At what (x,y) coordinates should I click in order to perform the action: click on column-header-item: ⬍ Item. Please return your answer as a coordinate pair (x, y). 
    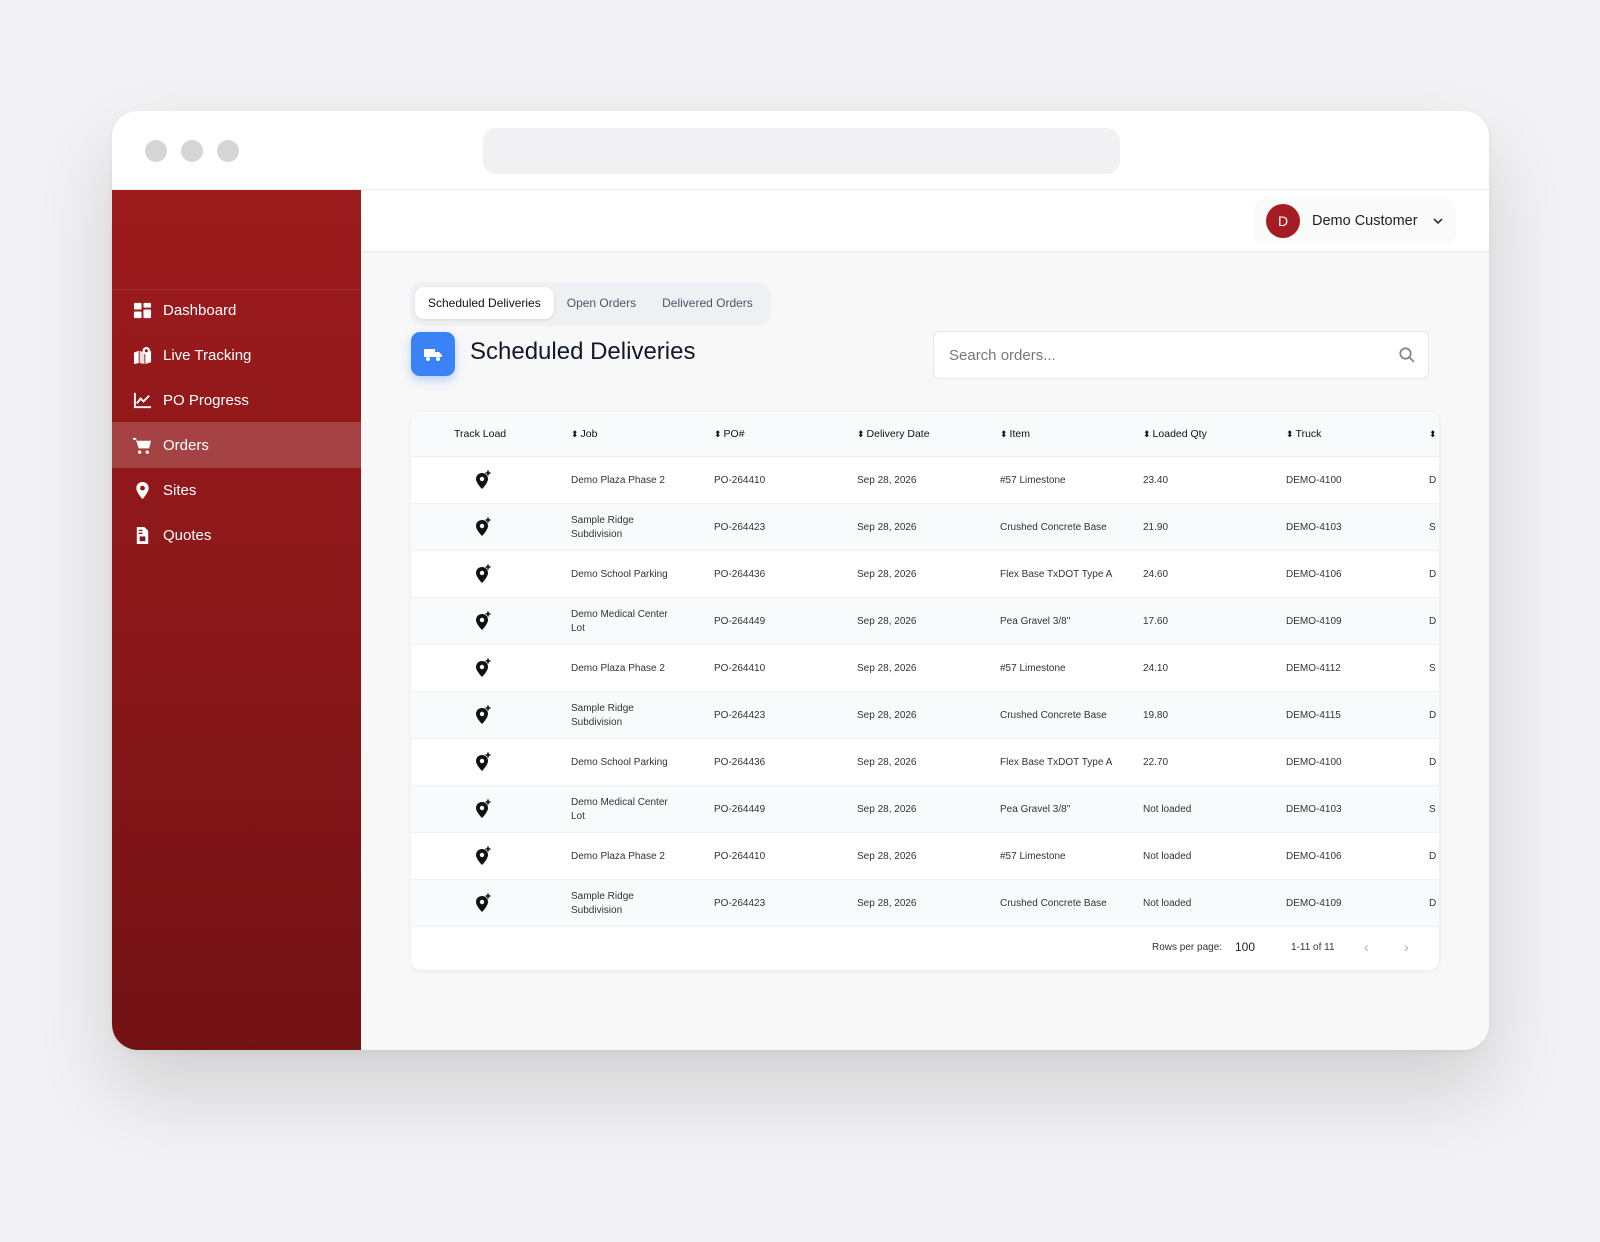
    Looking at the image, I should click on (1015, 434).